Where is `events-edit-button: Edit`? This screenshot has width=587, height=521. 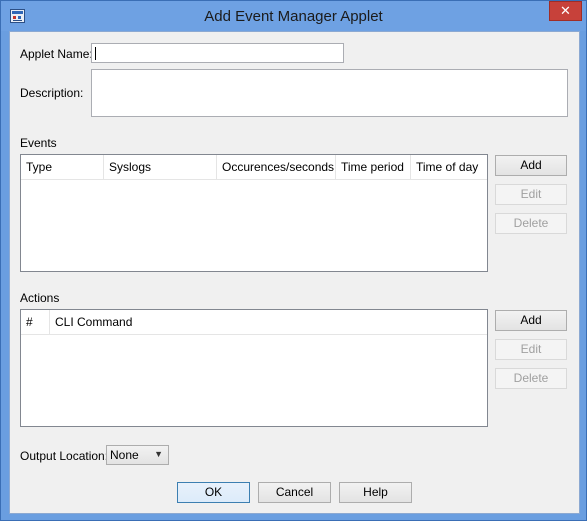
events-edit-button: Edit is located at coordinates (531, 194).